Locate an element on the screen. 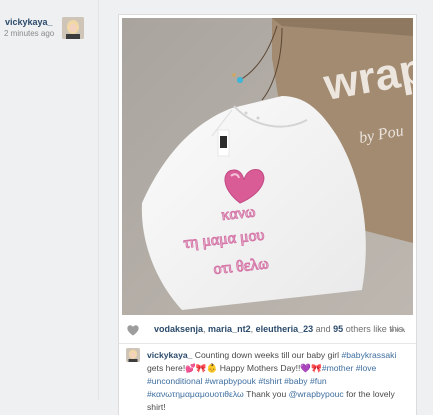 This screenshot has height=415, width=433. post-timestamp: 2 minutes ago is located at coordinates (29, 33).